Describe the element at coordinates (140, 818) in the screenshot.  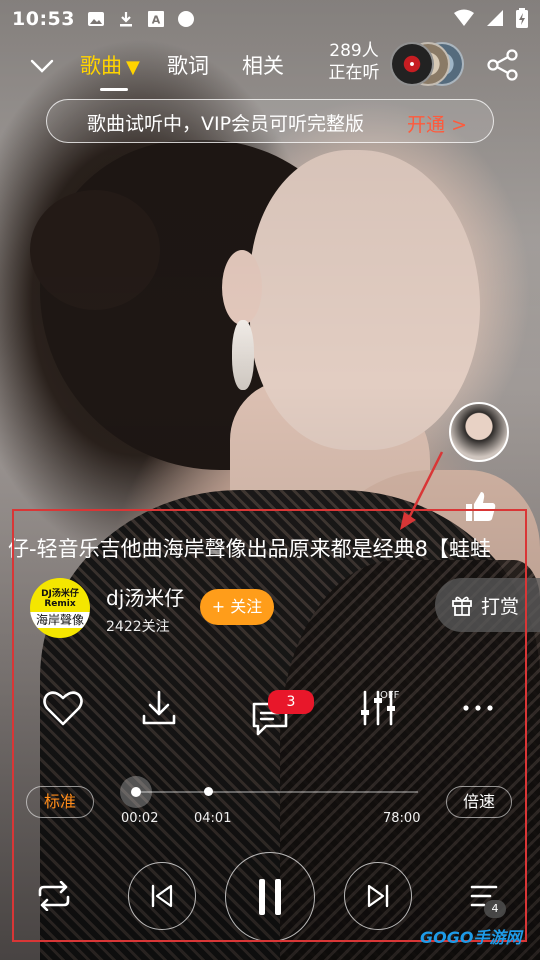
I see `current-time: 00:02` at that location.